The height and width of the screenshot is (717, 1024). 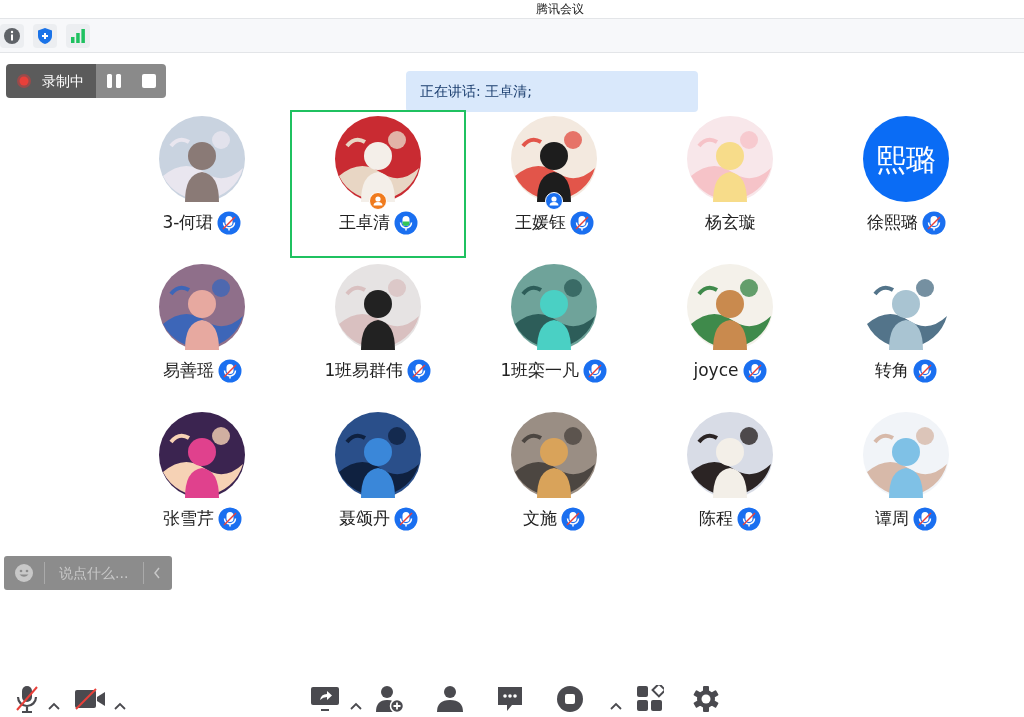 What do you see at coordinates (24, 81) in the screenshot?
I see `record-dot-icon` at bounding box center [24, 81].